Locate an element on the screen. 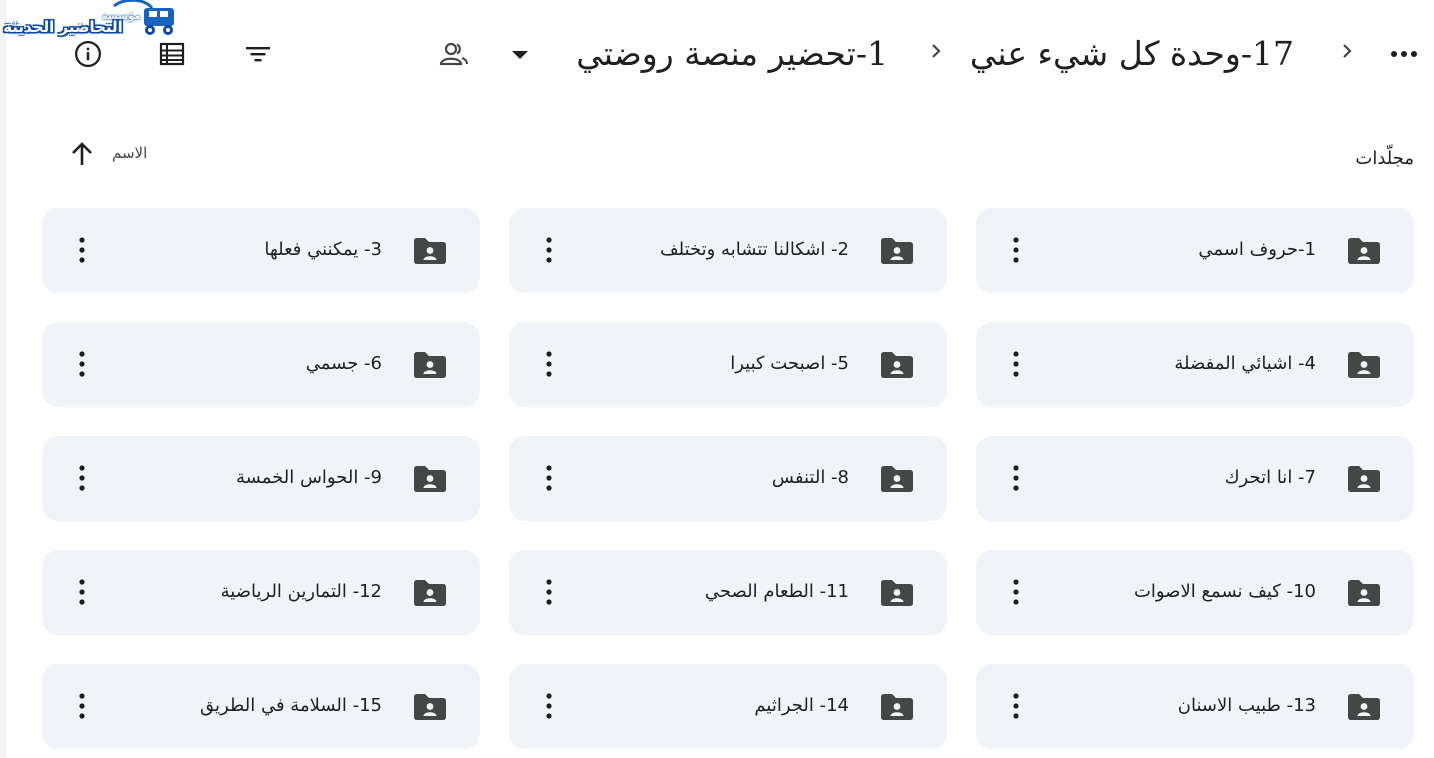 This screenshot has width=1434, height=758. folder-card: 4- اشيائي المفضلة is located at coordinates (1195, 364).